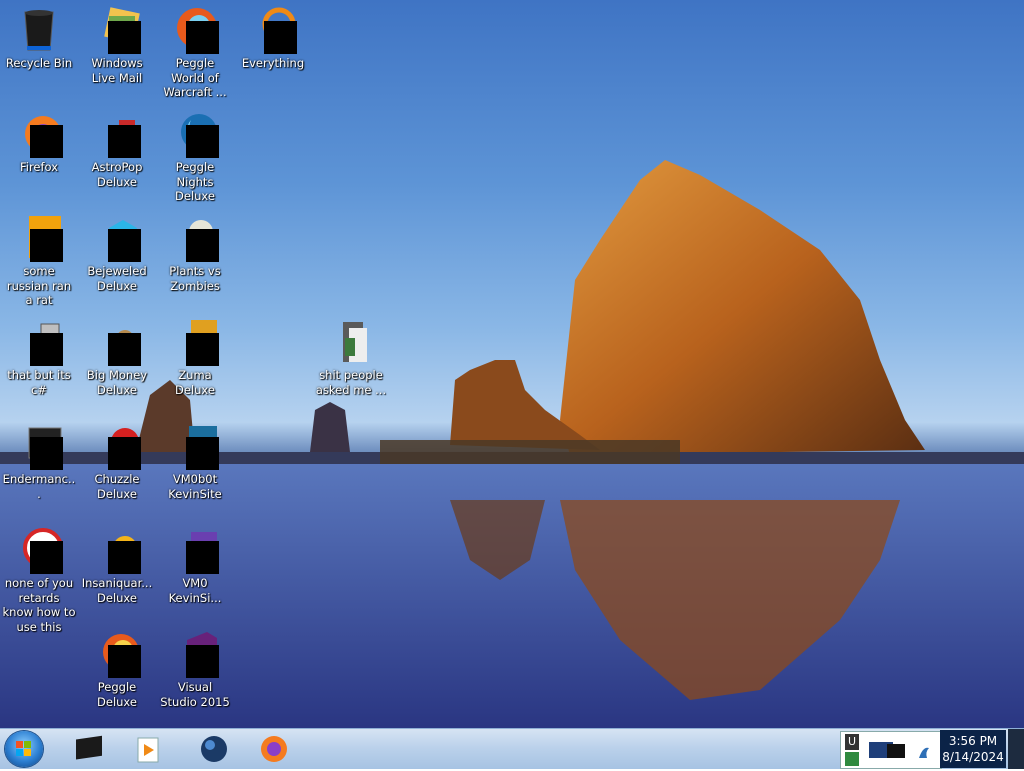 The height and width of the screenshot is (771, 1024). I want to click on desktop-icon-insaniquarium: Insaniquar... Deluxe, so click(117, 565).